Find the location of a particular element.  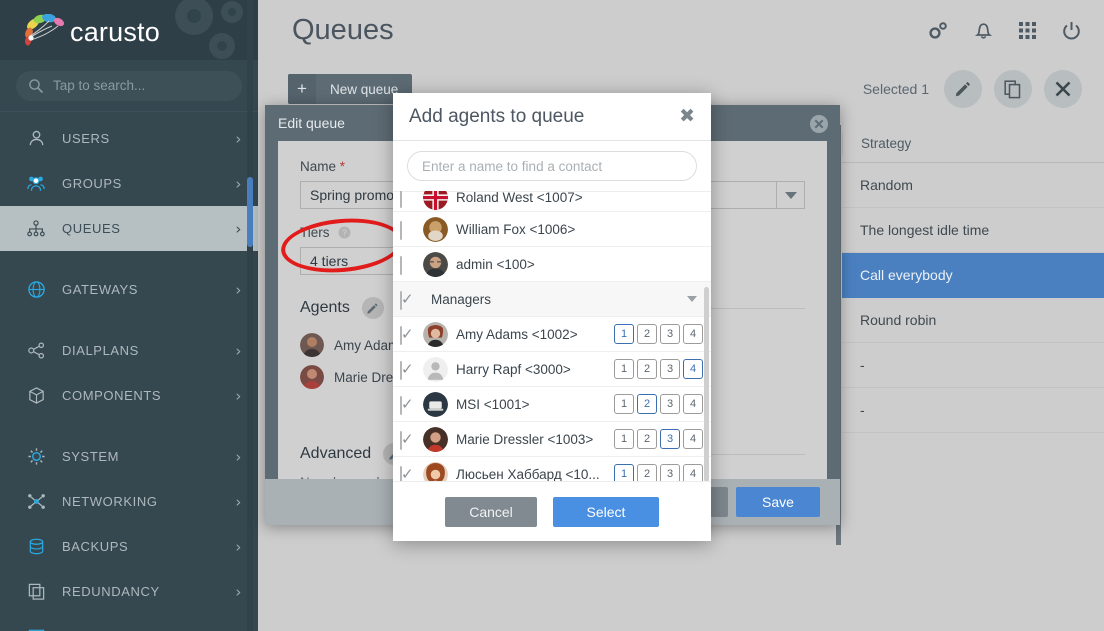

list-item: ✓ Marie Dressler <1003> 1 2 3 4 is located at coordinates (552, 439).